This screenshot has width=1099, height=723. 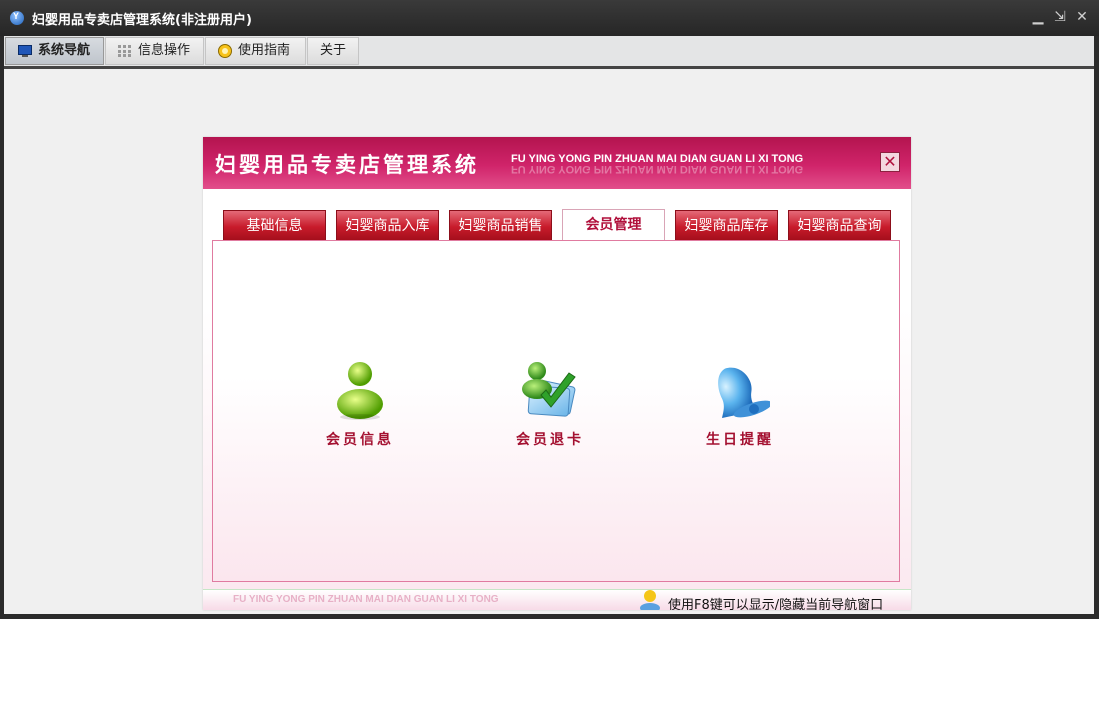 What do you see at coordinates (1082, 17) in the screenshot?
I see `close-button: ✕` at bounding box center [1082, 17].